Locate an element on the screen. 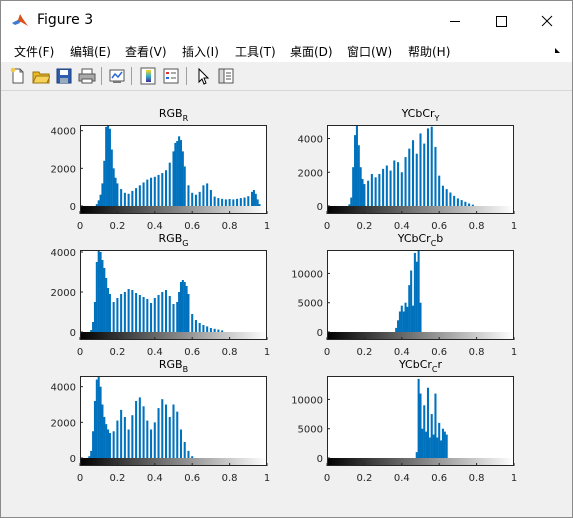 This screenshot has width=573, height=518. plot-title: YCbCrCb is located at coordinates (420, 240).